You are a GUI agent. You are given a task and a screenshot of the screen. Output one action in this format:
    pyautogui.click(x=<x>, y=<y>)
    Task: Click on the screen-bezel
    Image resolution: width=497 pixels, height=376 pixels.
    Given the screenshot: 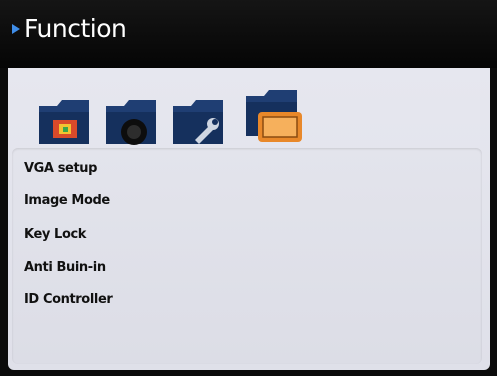 What is the action you would take?
    pyautogui.click(x=248, y=373)
    